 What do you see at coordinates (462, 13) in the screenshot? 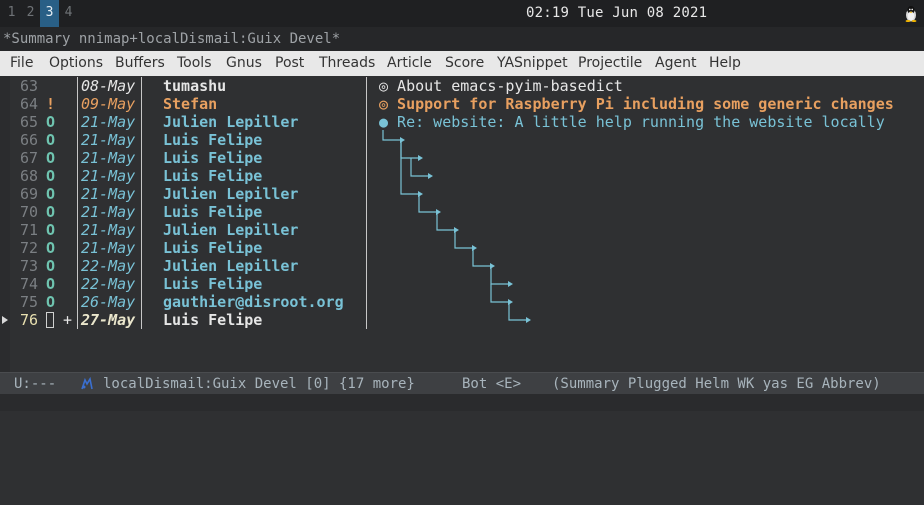
I see `system-top-bar: 1 2 3 4 02:19 Tue Jun 08 2021` at bounding box center [462, 13].